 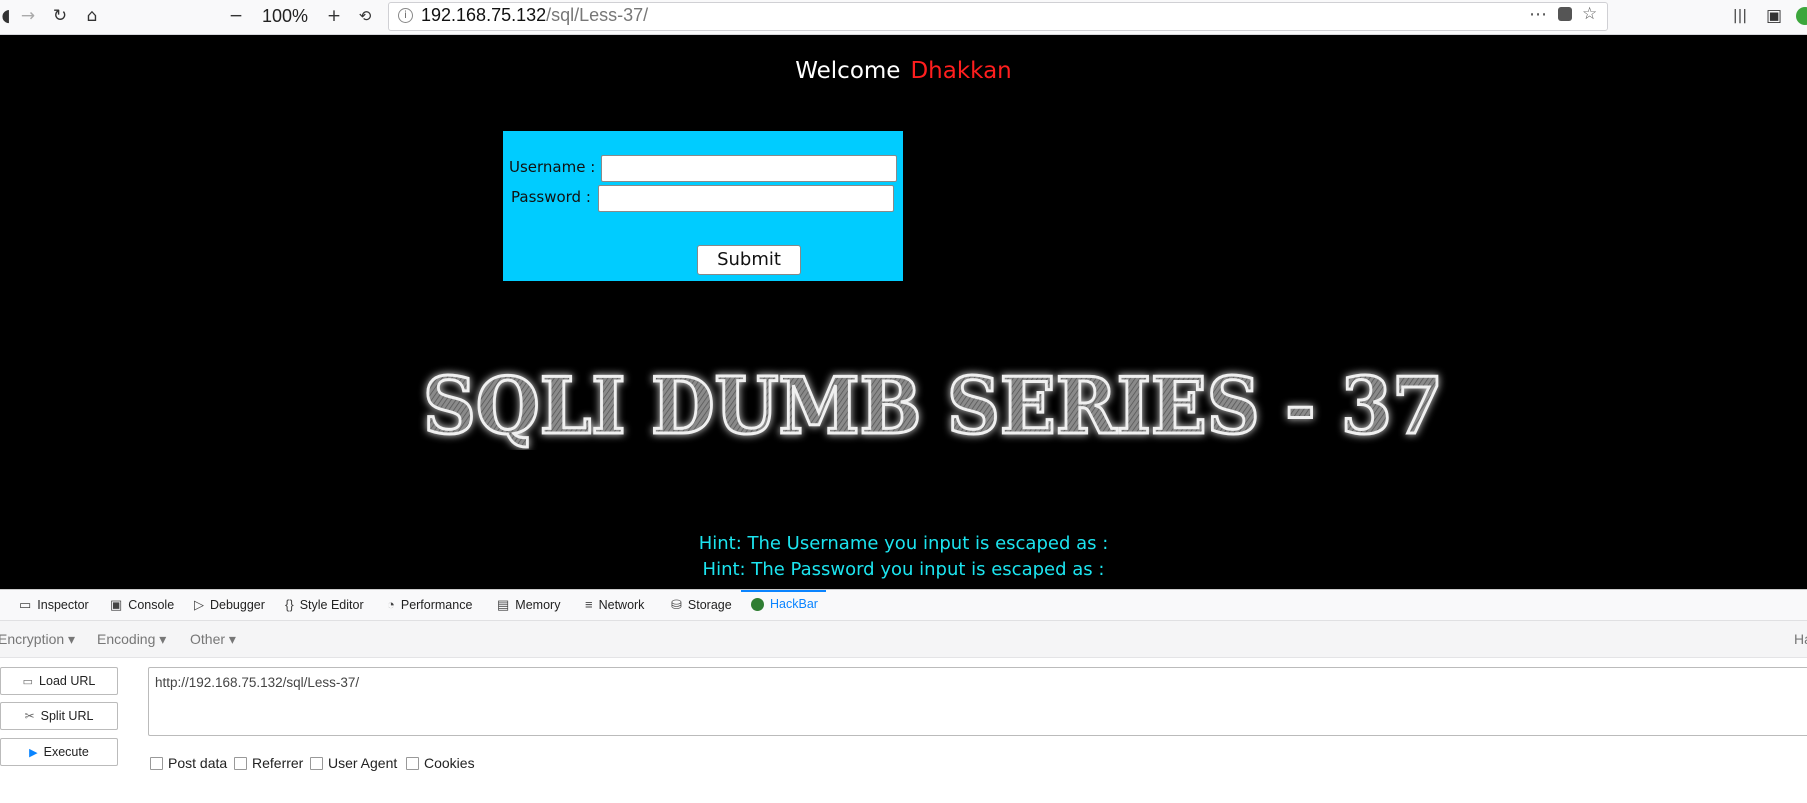 What do you see at coordinates (151, 605) in the screenshot?
I see `tab-label: Console` at bounding box center [151, 605].